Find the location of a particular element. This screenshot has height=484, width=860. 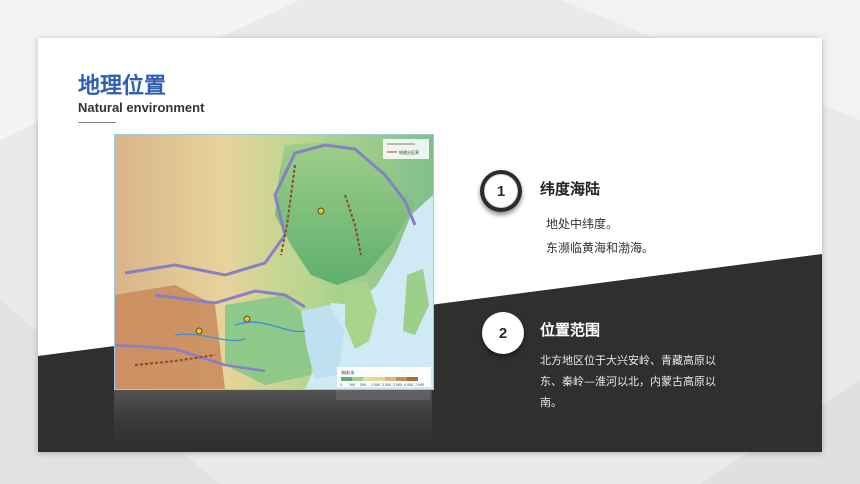

elevation-tick: 7 000 is located at coordinates (419, 385).